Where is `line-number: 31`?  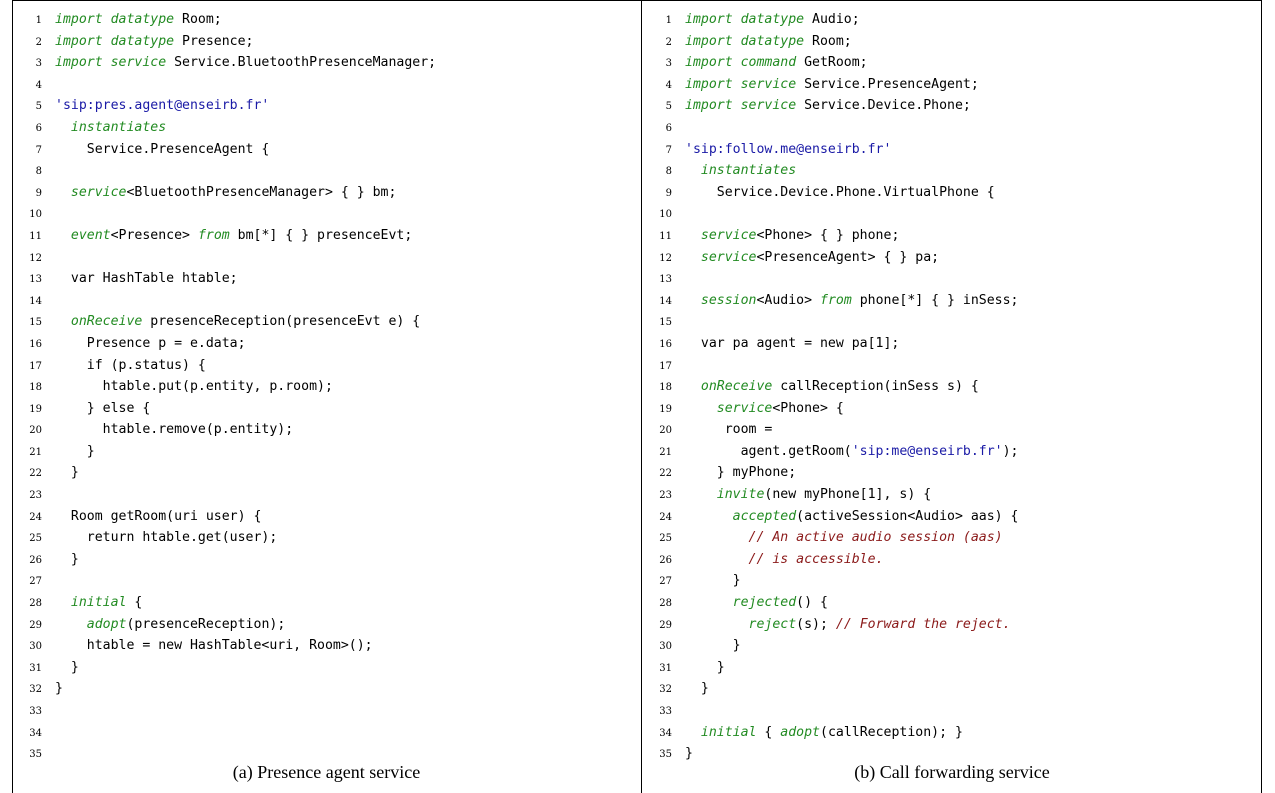 line-number: 31 is located at coordinates (665, 668).